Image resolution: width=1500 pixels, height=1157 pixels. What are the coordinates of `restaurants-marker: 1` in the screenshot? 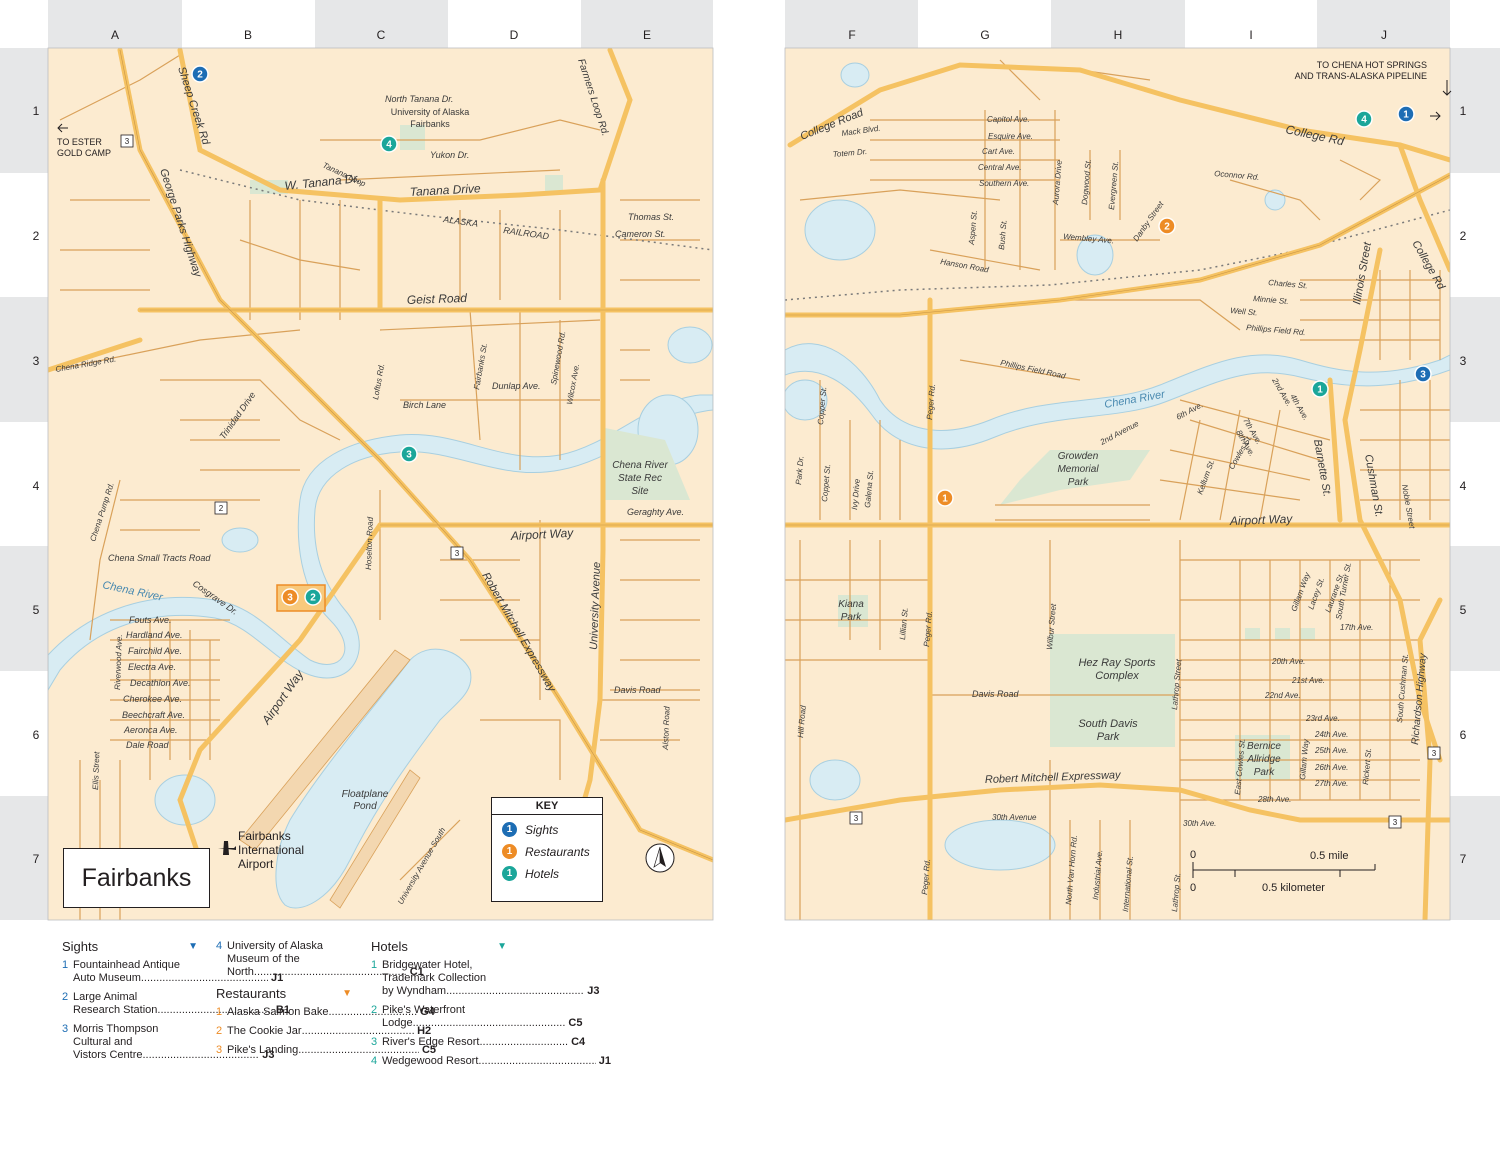 It's located at (945, 498).